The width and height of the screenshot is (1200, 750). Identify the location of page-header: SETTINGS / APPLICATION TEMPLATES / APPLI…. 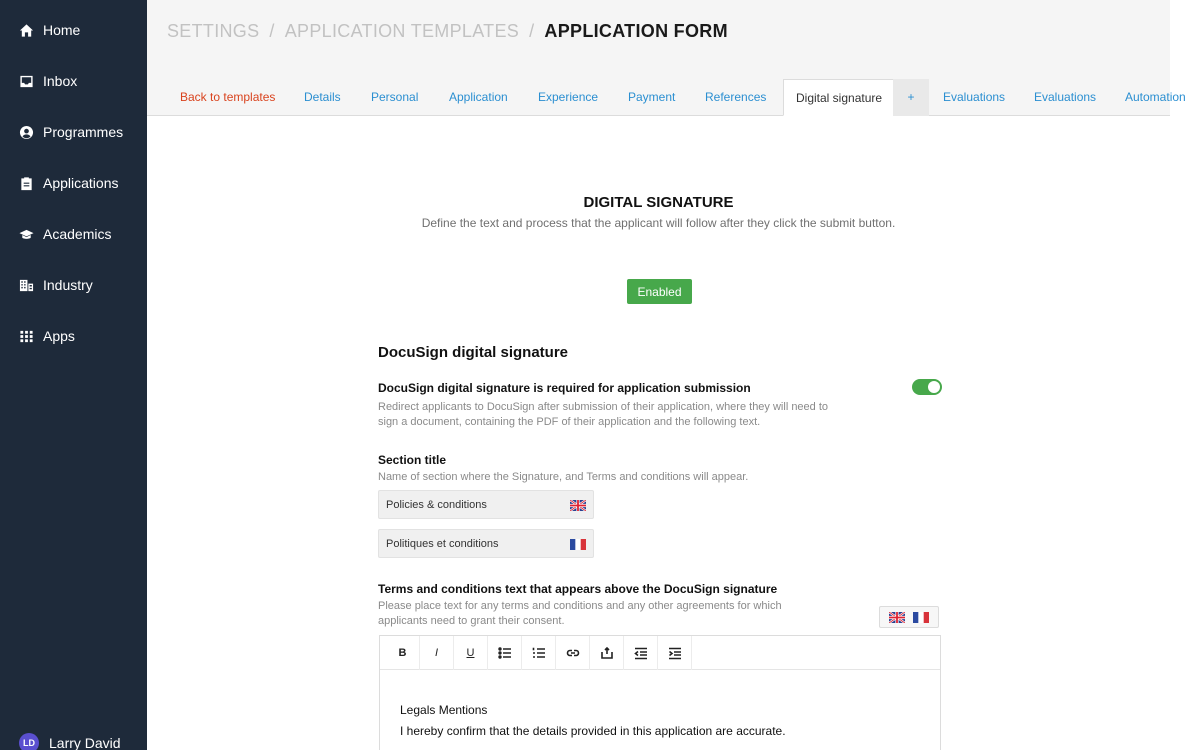
(666, 58).